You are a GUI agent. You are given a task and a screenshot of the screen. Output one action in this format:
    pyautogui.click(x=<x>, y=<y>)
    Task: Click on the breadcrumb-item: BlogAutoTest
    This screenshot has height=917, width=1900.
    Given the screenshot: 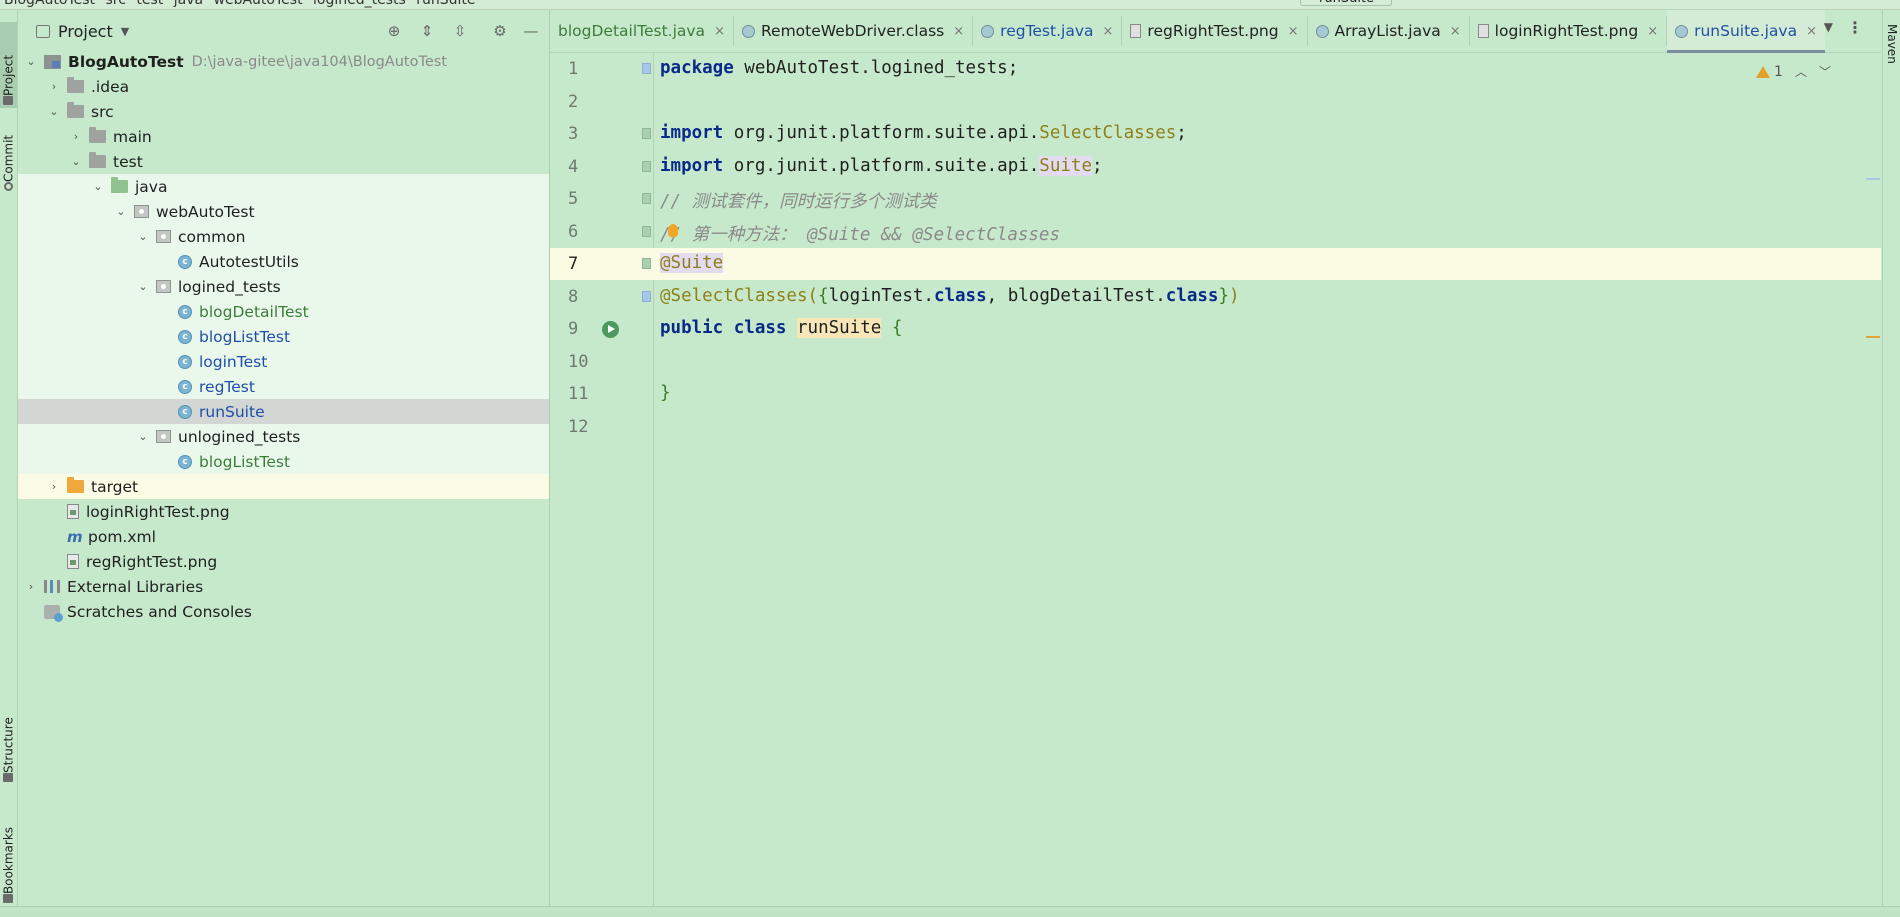 What is the action you would take?
    pyautogui.click(x=49, y=4)
    